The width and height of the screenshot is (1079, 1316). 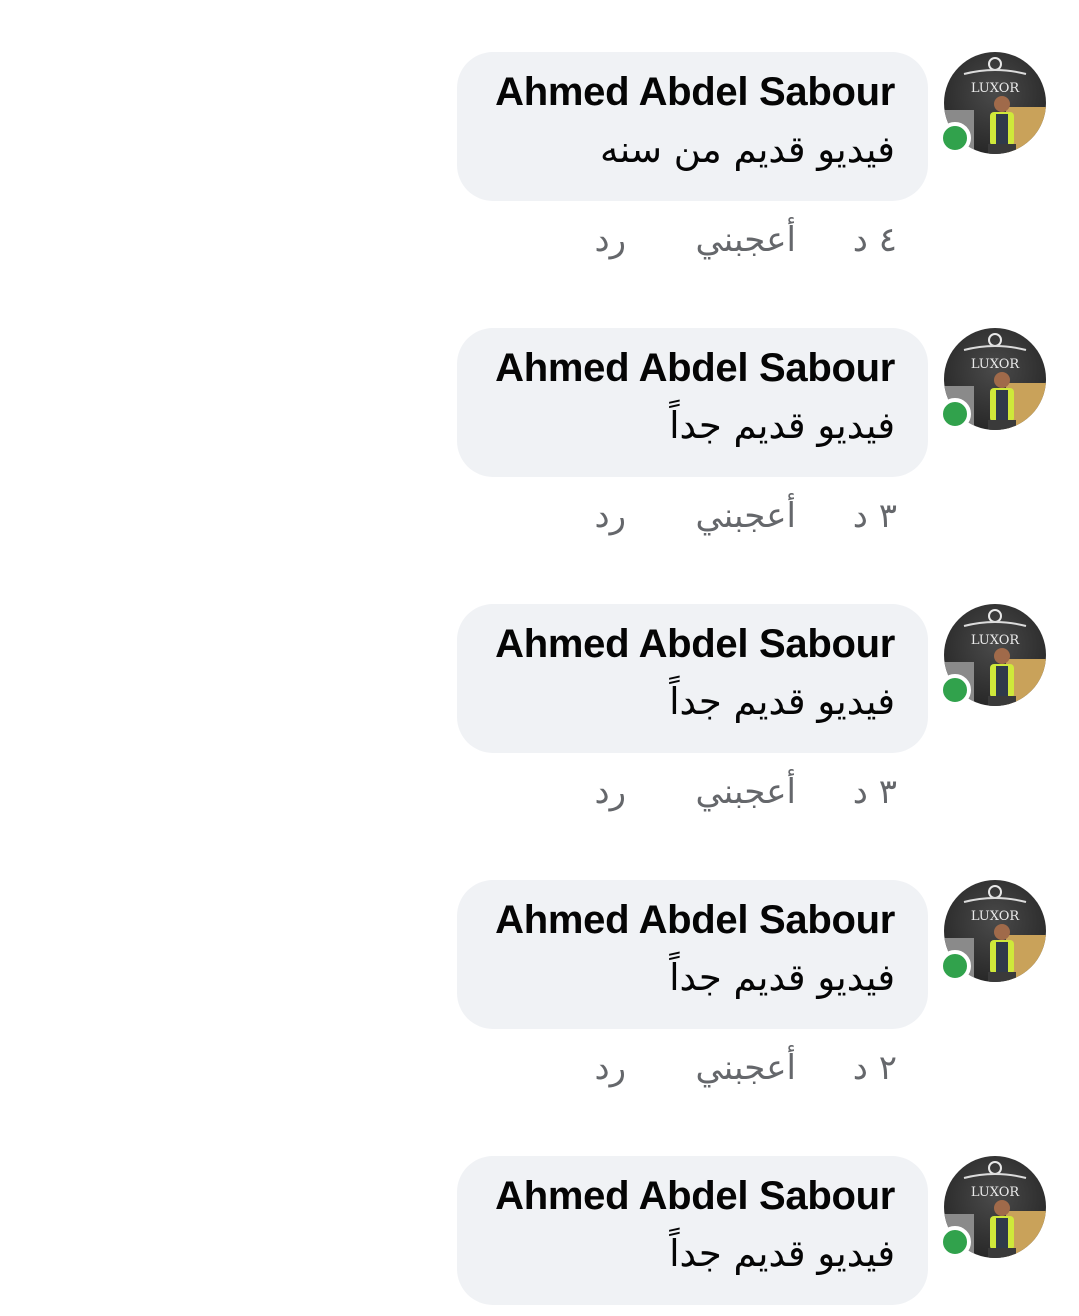 What do you see at coordinates (875, 245) in the screenshot?
I see `comment-timestamp: ٤ د` at bounding box center [875, 245].